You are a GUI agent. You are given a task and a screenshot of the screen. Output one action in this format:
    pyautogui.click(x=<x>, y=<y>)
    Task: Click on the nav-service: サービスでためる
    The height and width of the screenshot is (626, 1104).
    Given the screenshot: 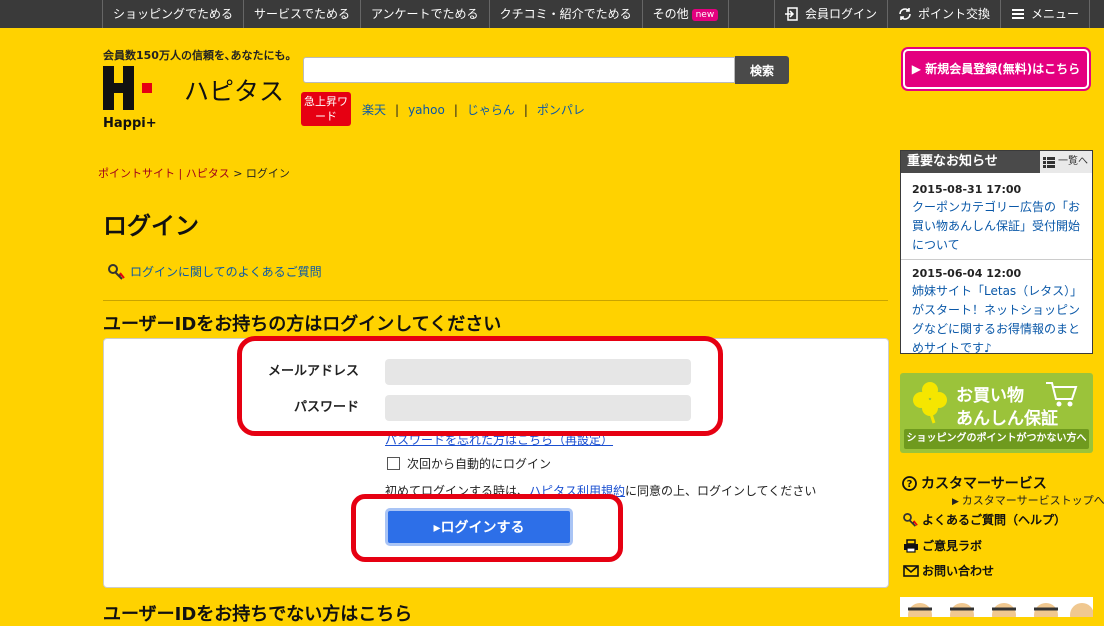 What is the action you would take?
    pyautogui.click(x=301, y=14)
    